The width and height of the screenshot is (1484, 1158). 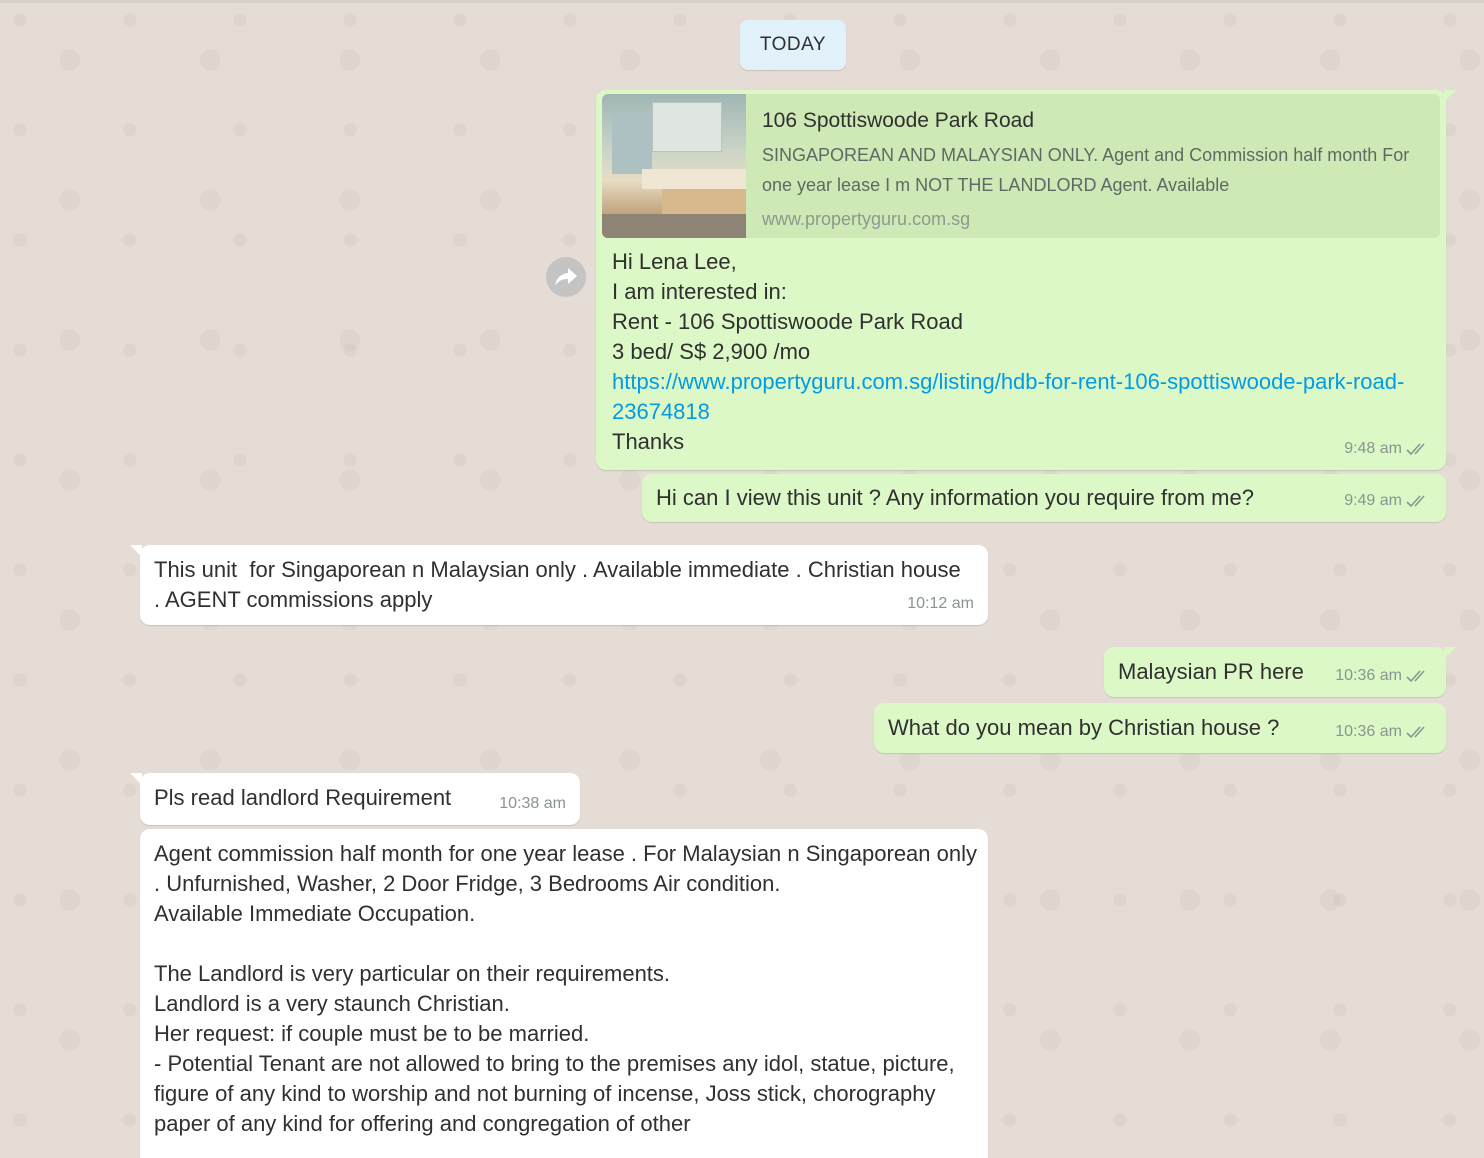 I want to click on message-time: 10:12 am, so click(x=940, y=603).